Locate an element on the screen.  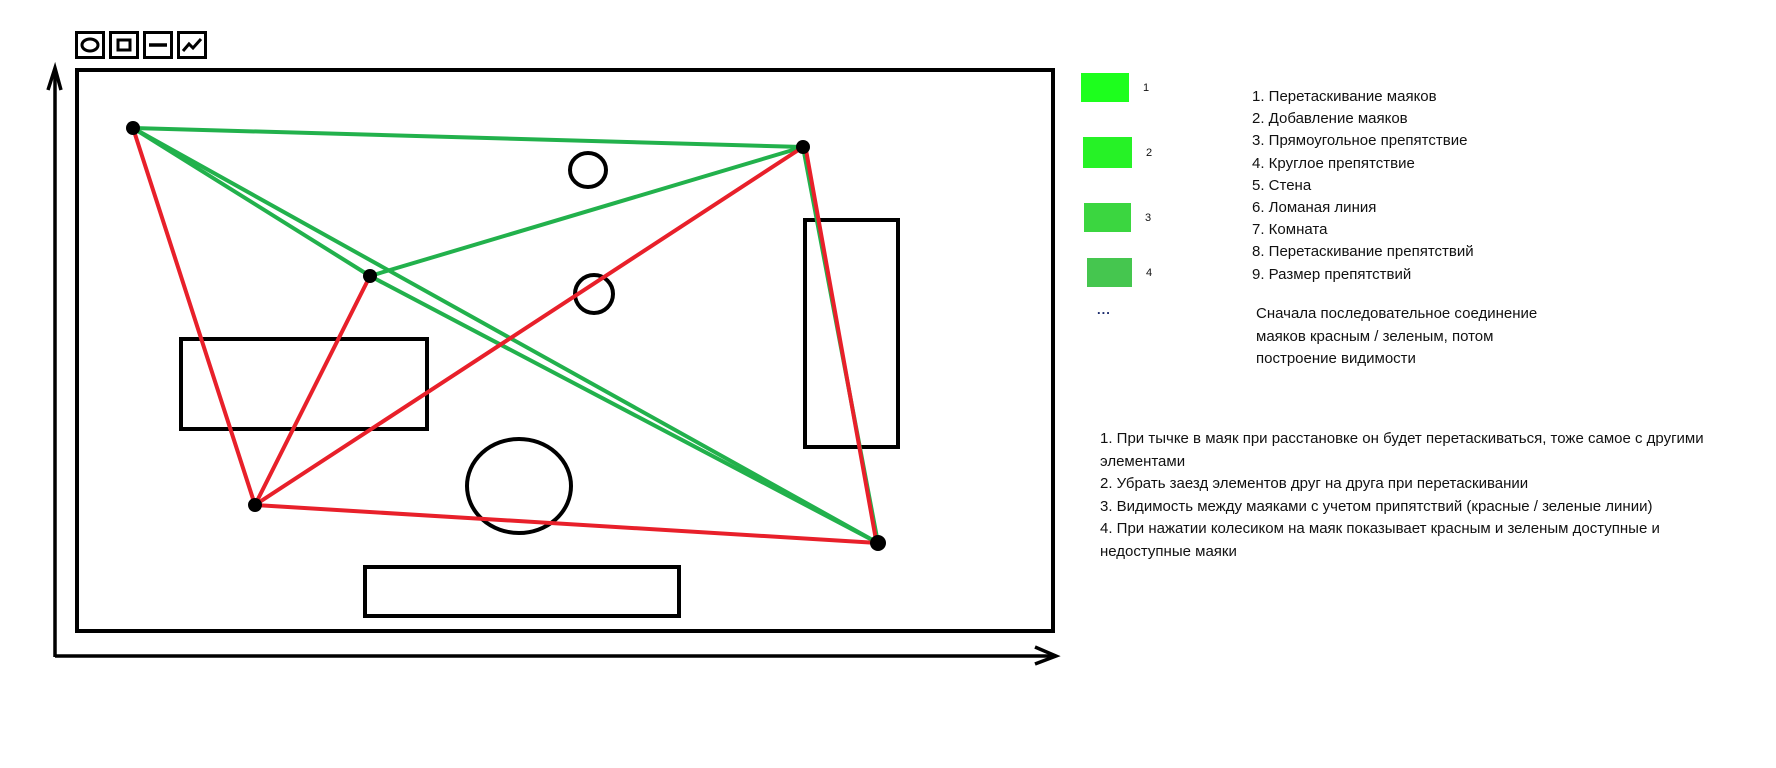
feature-item: 2. Добавление маяков is located at coordinates (1330, 119).